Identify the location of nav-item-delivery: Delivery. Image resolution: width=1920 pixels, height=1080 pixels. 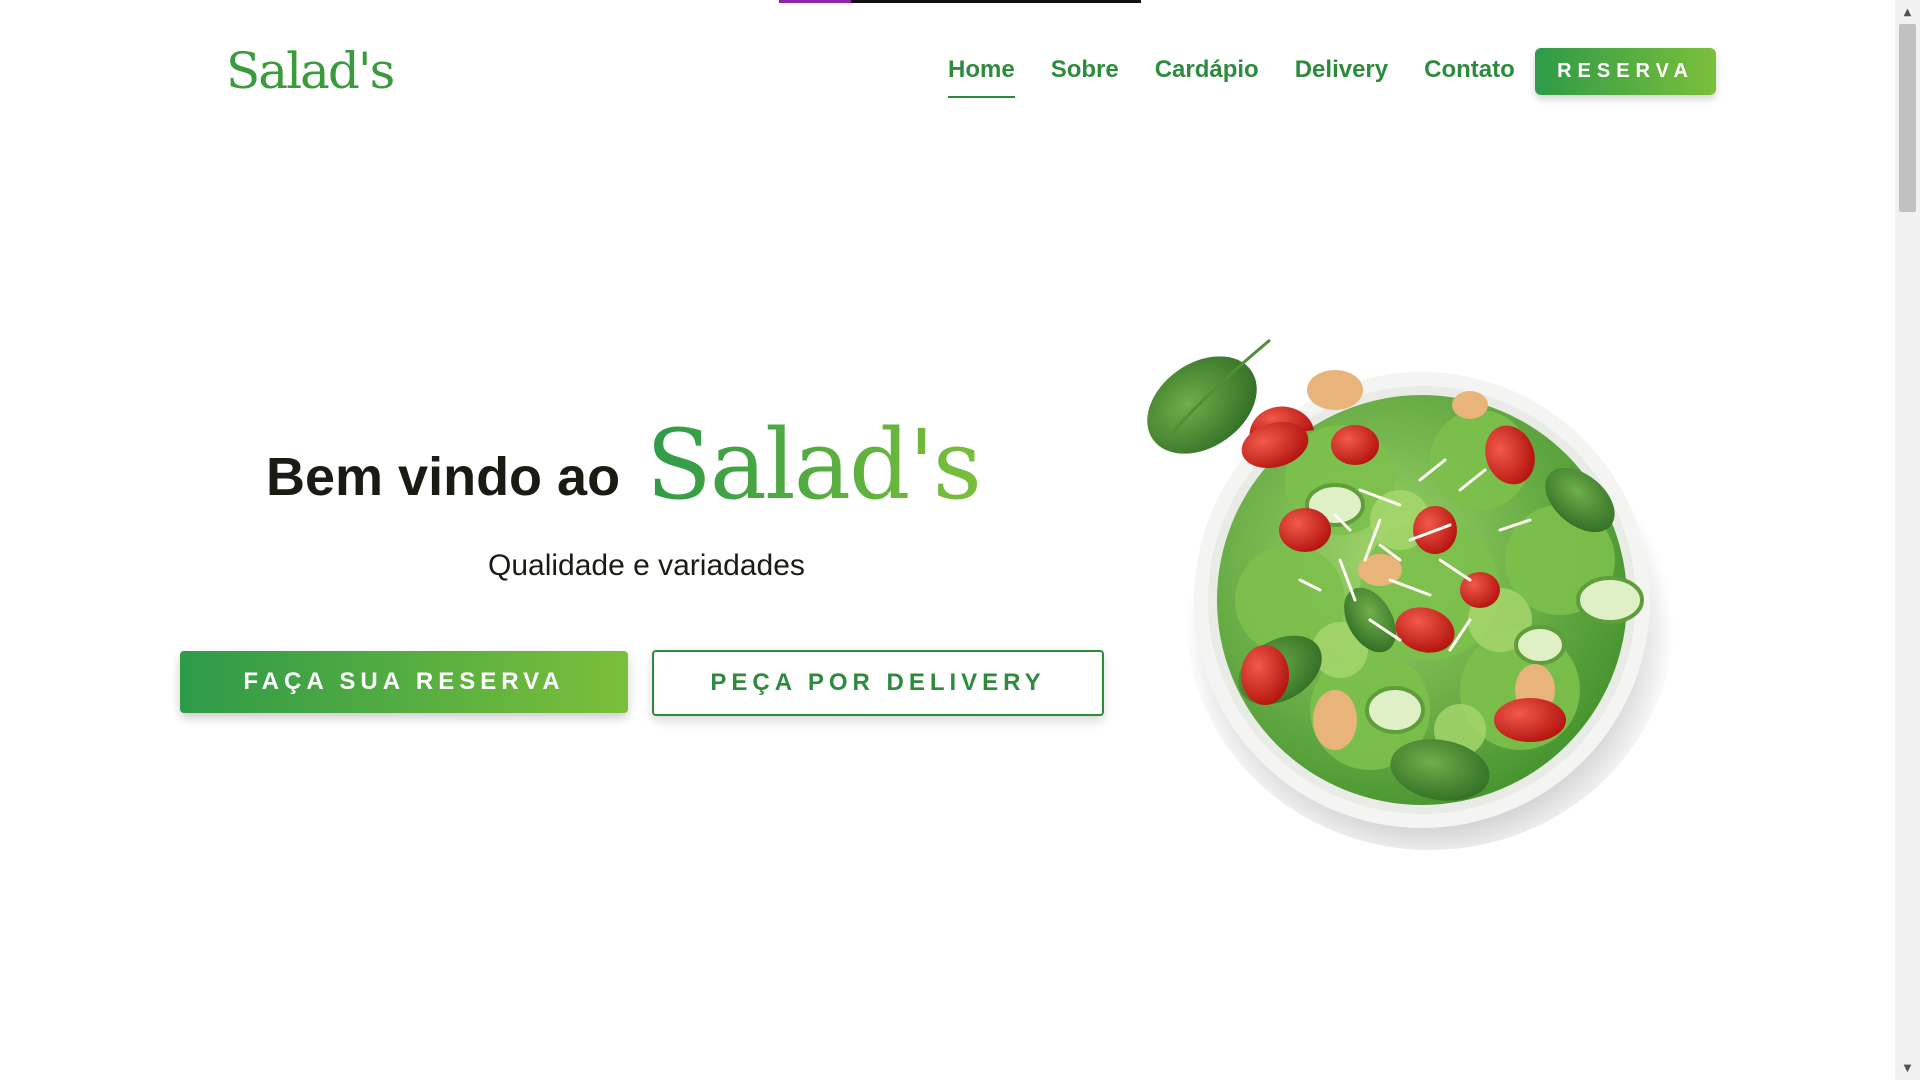
(1341, 72).